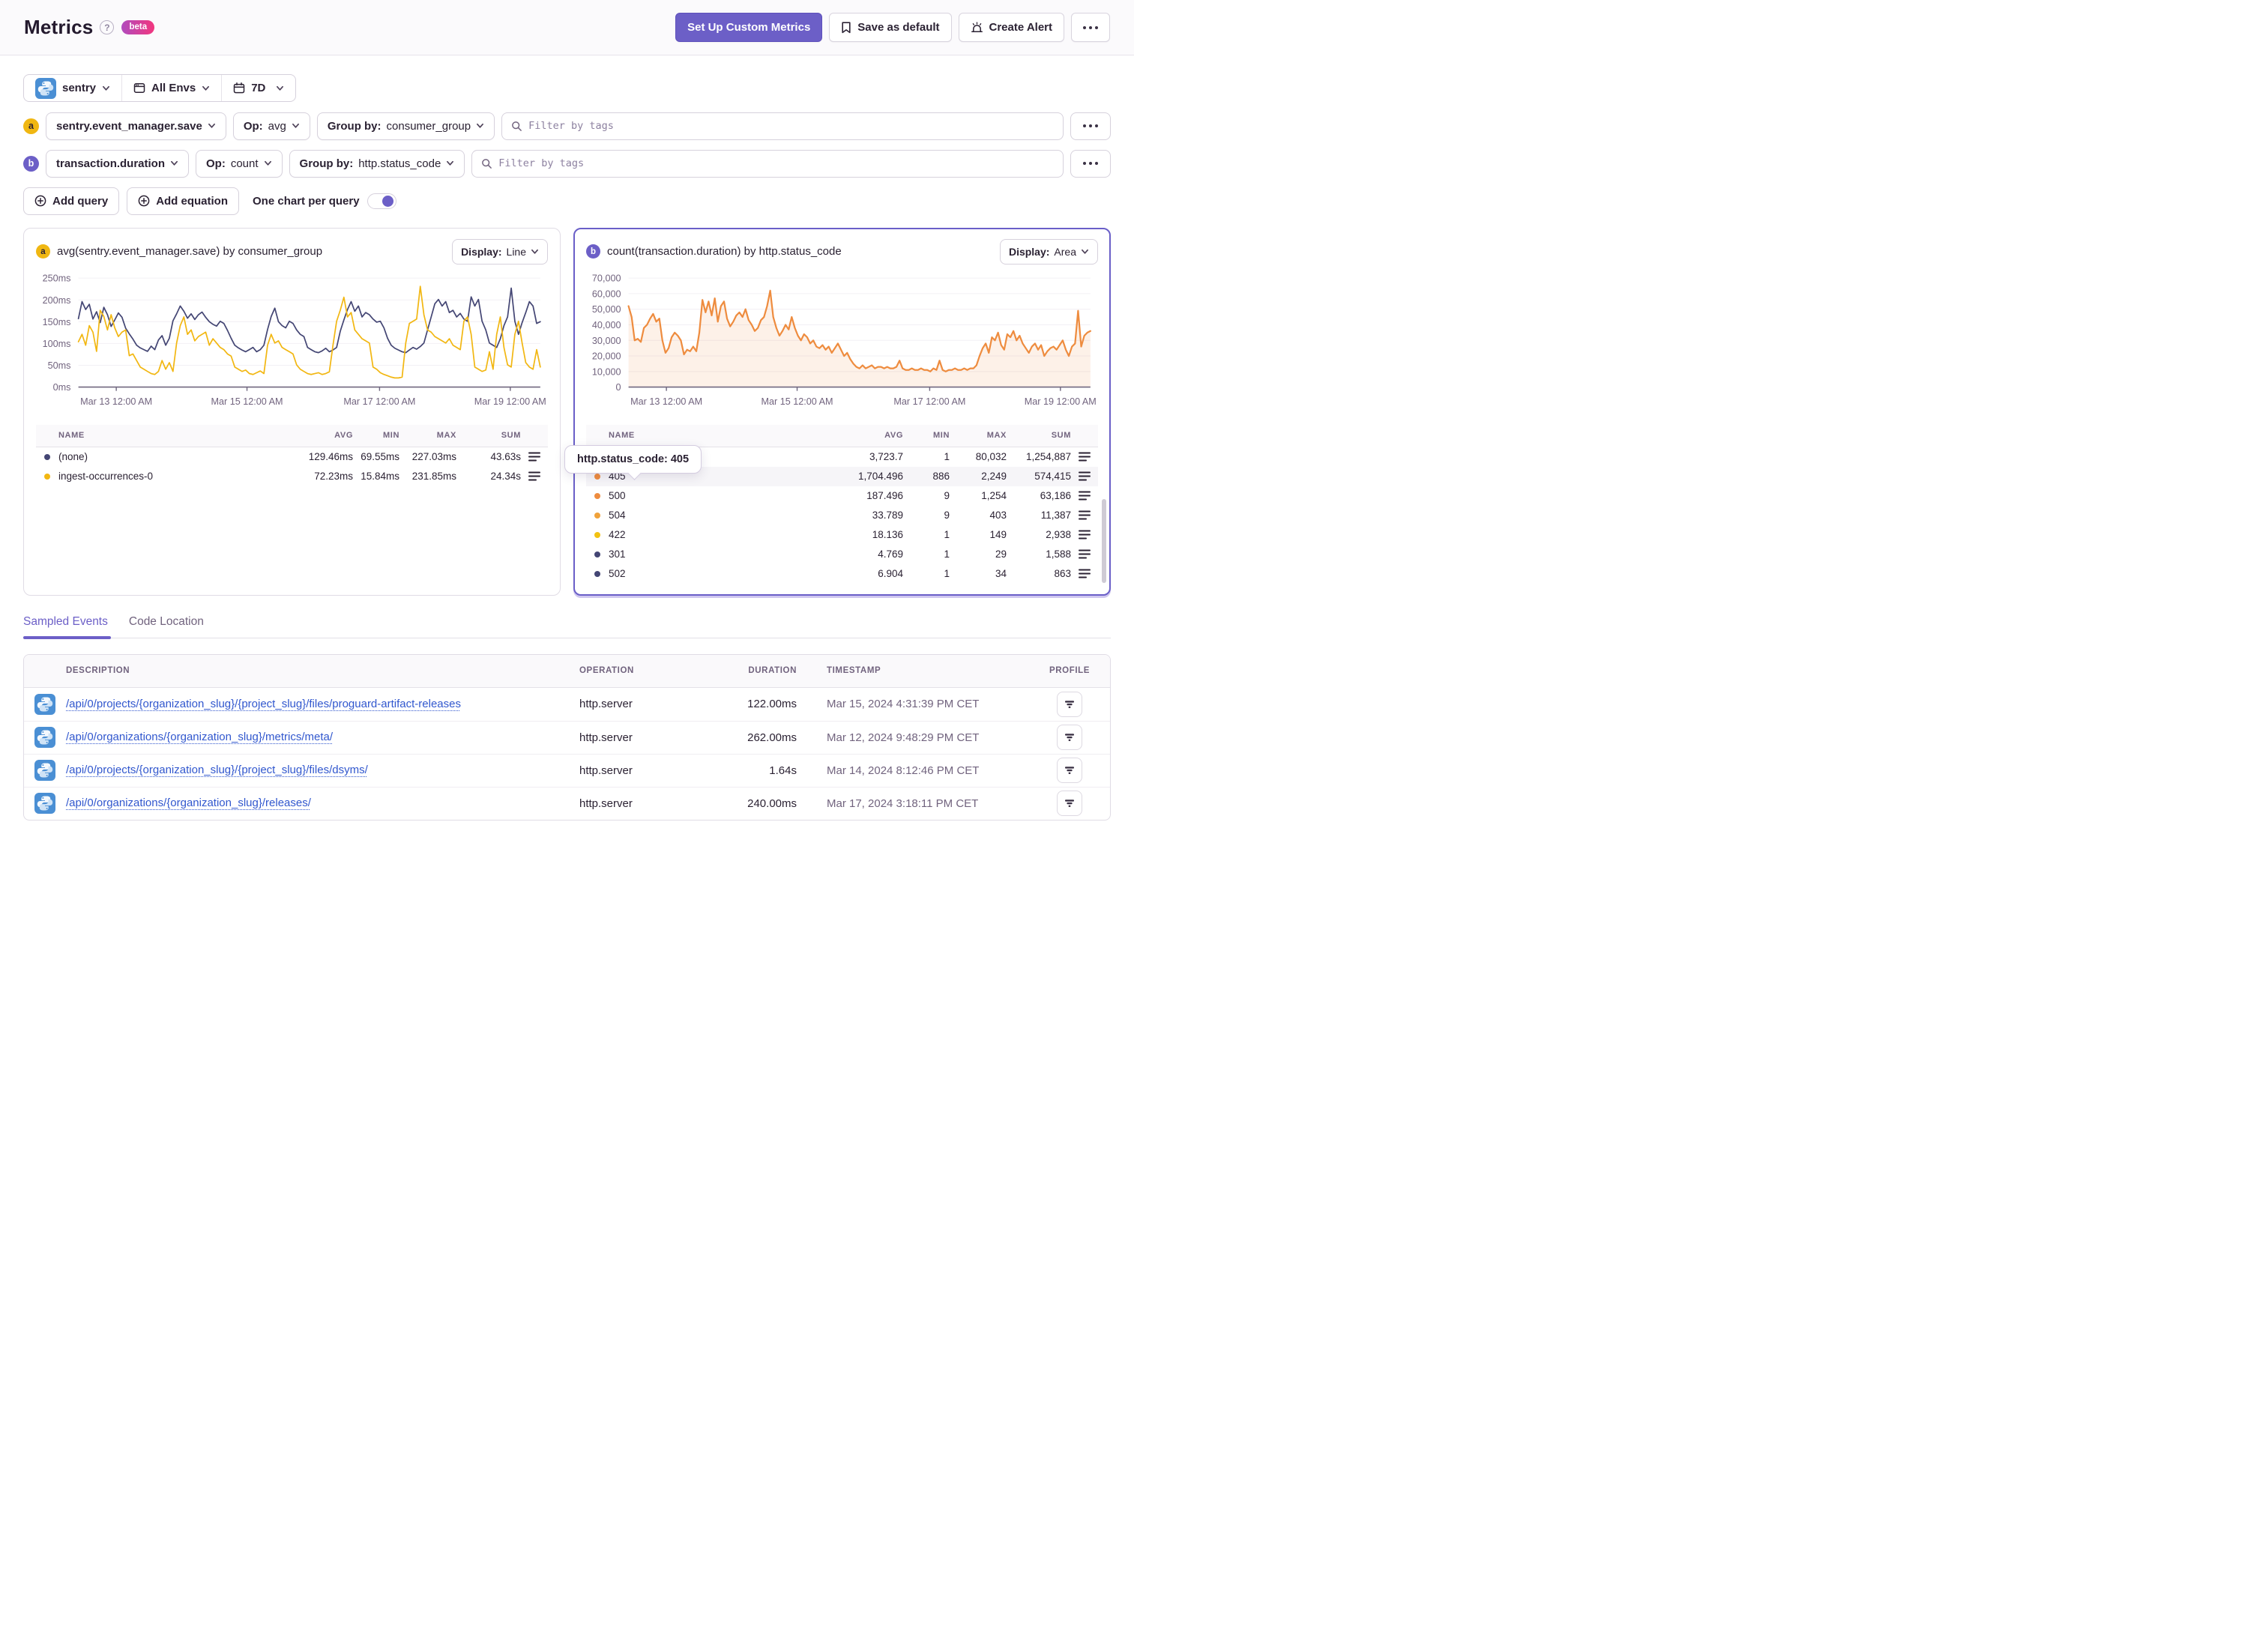 Image resolution: width=2268 pixels, height=1632 pixels. What do you see at coordinates (271, 126) in the screenshot?
I see `op-select-a: Op: avg` at bounding box center [271, 126].